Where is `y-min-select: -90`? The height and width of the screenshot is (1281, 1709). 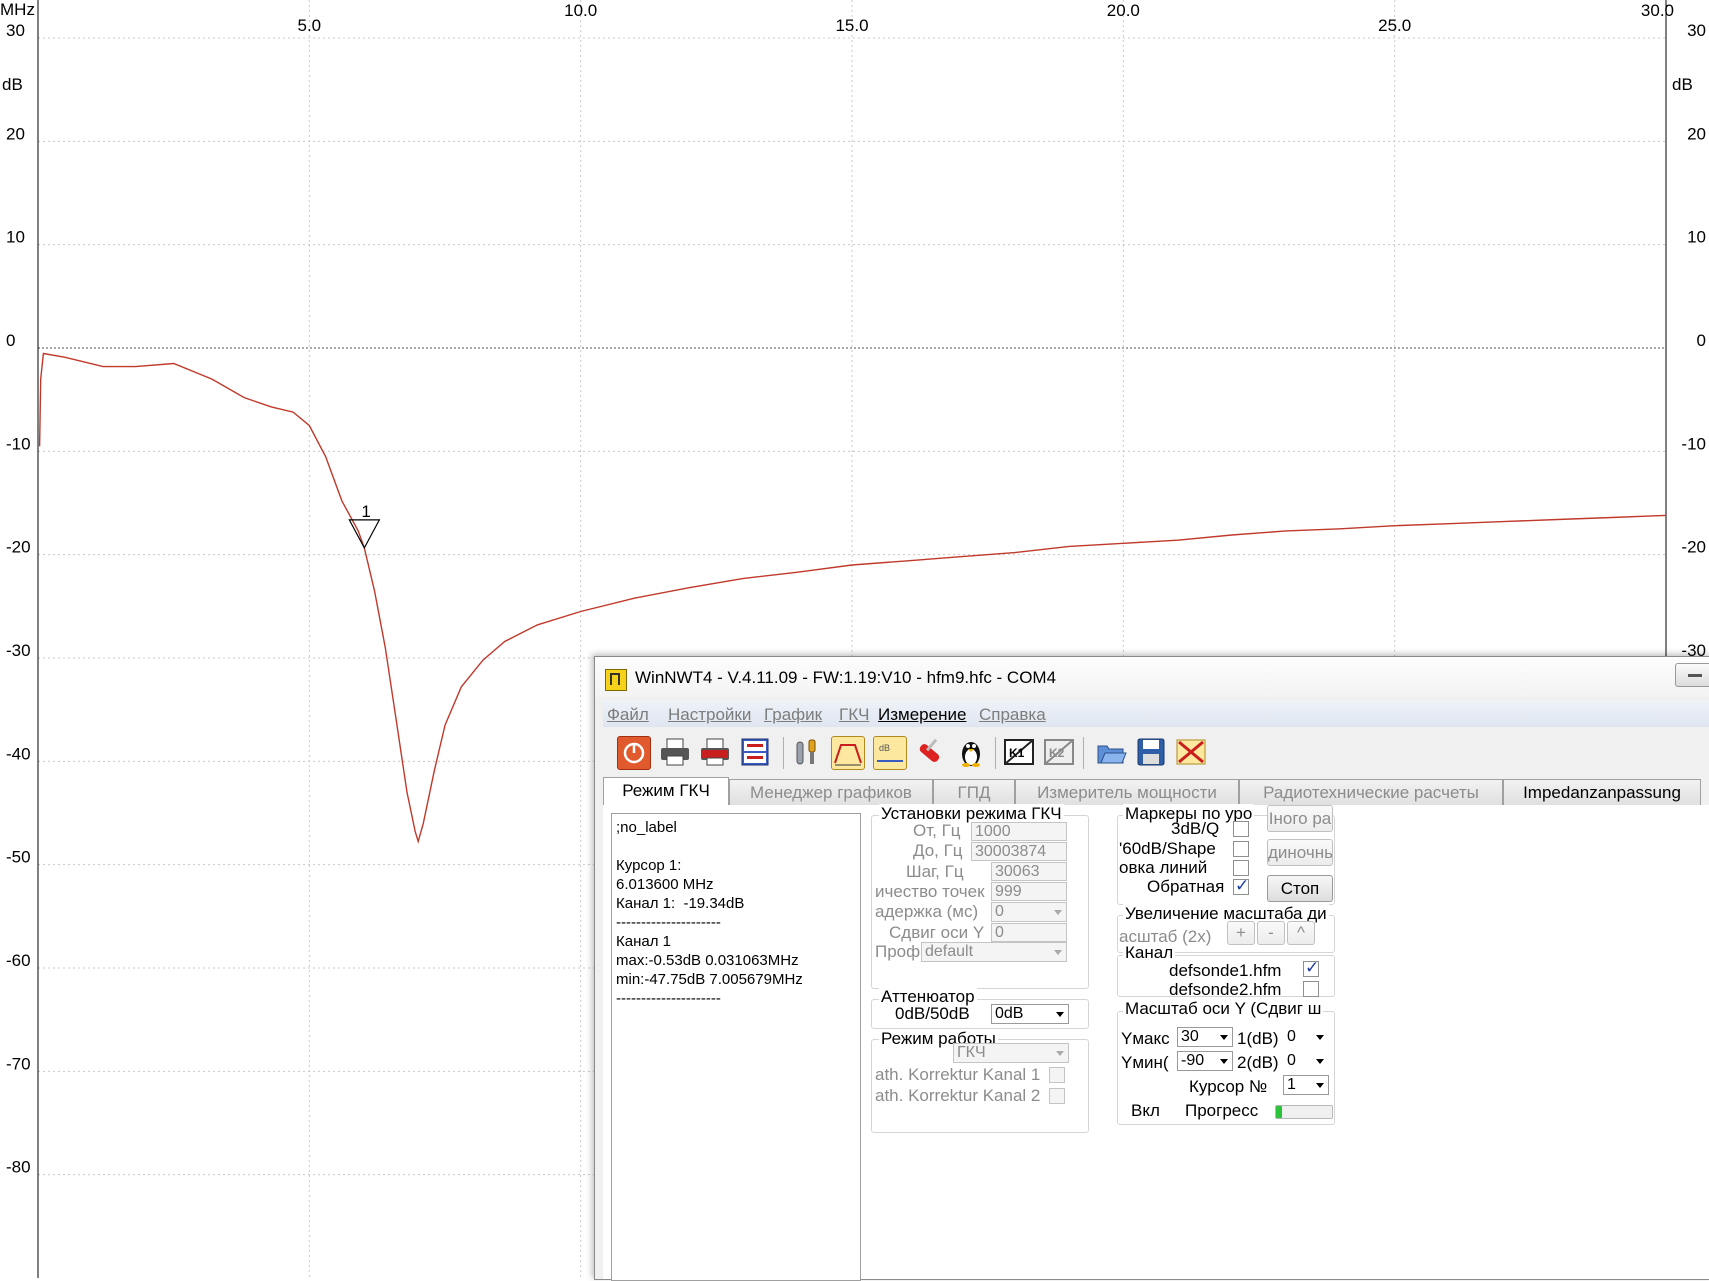 y-min-select: -90 is located at coordinates (1205, 1061).